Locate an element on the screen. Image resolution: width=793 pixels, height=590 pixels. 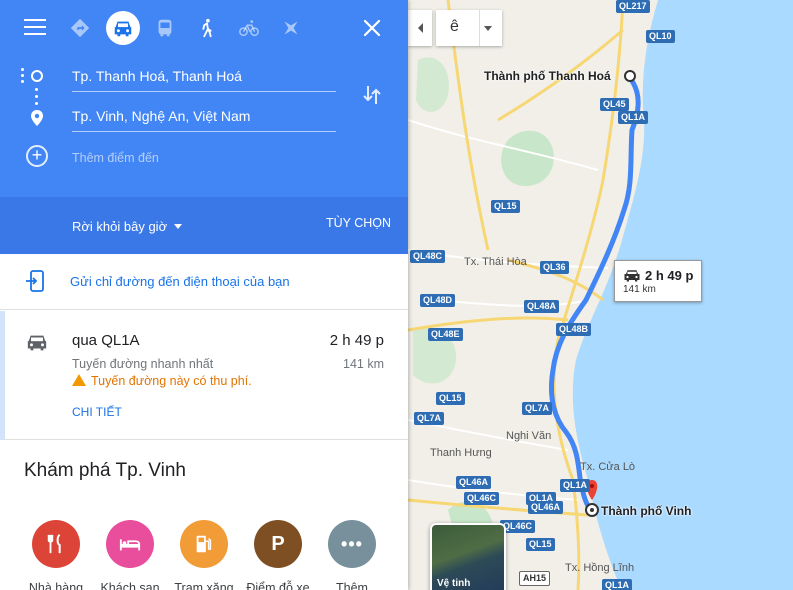
destination-pin-icon is located at coordinates (37, 118).